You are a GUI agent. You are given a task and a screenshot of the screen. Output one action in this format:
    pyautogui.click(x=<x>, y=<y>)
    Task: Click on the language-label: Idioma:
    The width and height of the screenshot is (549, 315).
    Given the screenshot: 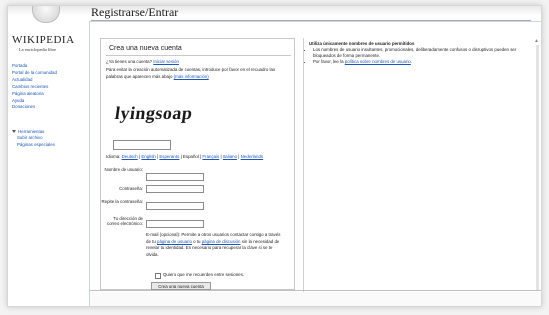 What is the action you would take?
    pyautogui.click(x=113, y=156)
    